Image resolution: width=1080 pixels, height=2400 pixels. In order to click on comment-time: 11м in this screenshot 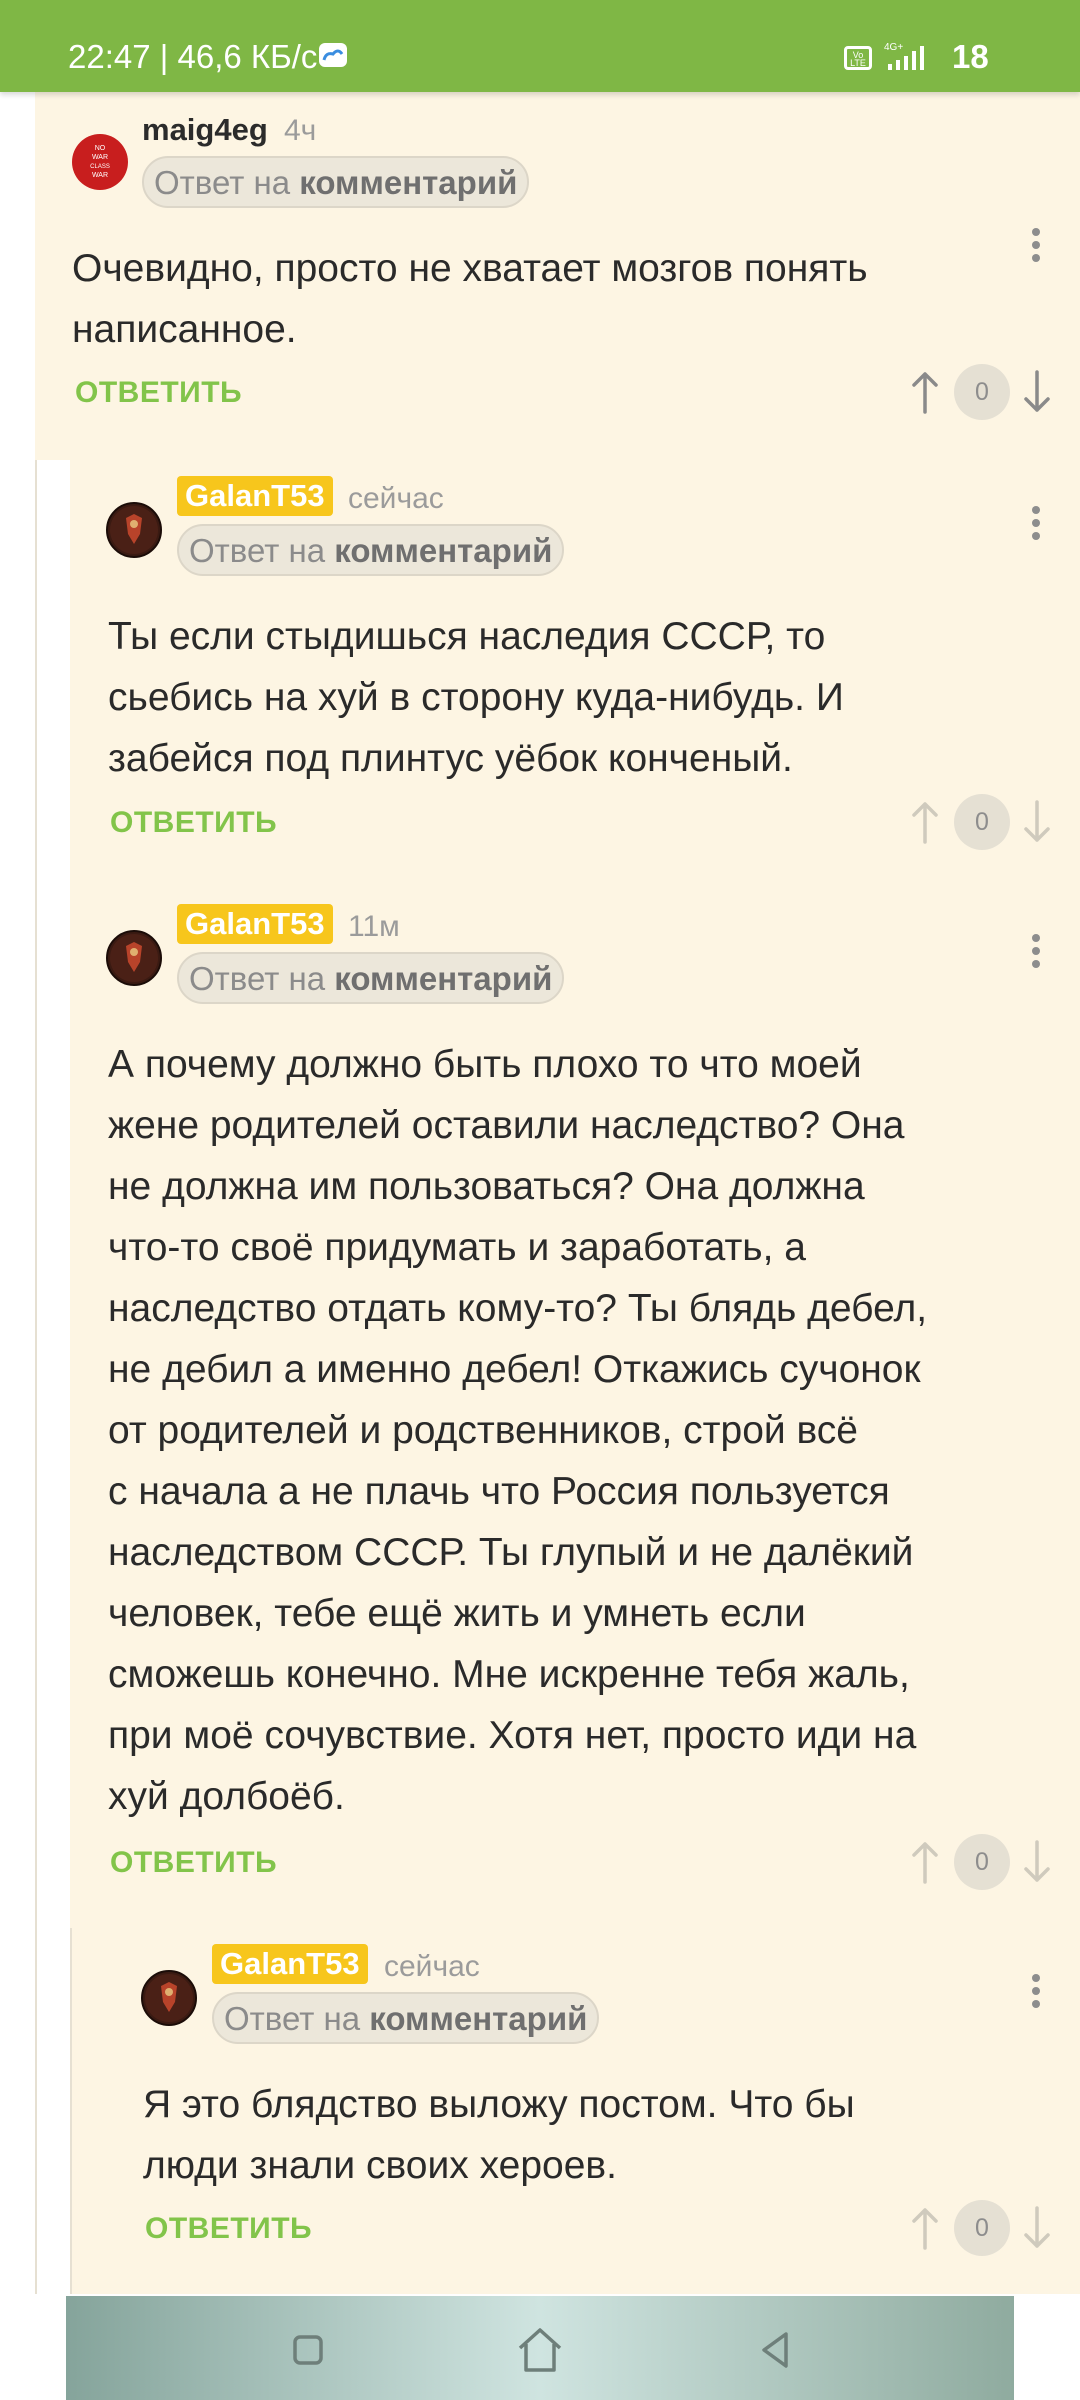, I will do `click(374, 926)`.